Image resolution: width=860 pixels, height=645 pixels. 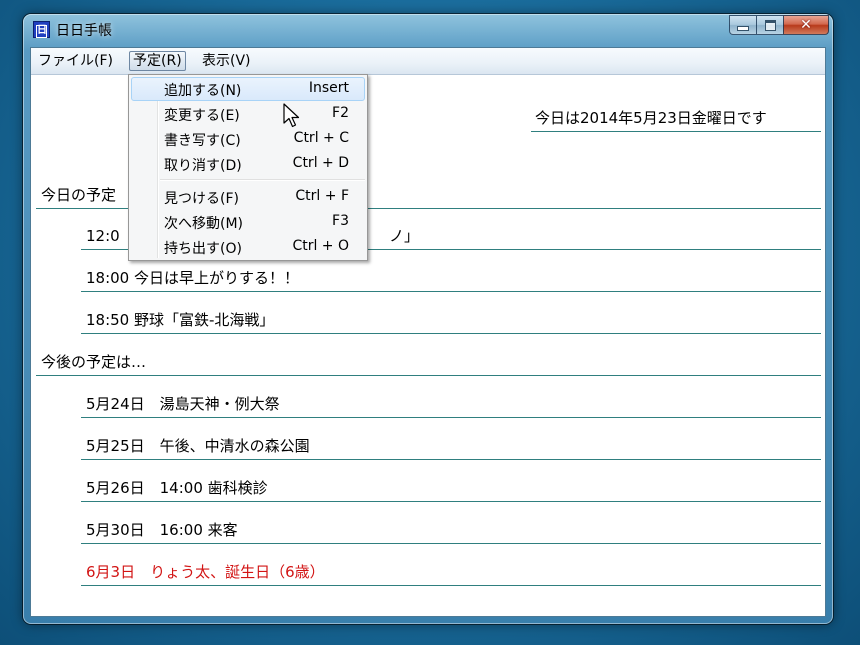 I want to click on menu-item-label: 変更する(E), so click(x=202, y=116).